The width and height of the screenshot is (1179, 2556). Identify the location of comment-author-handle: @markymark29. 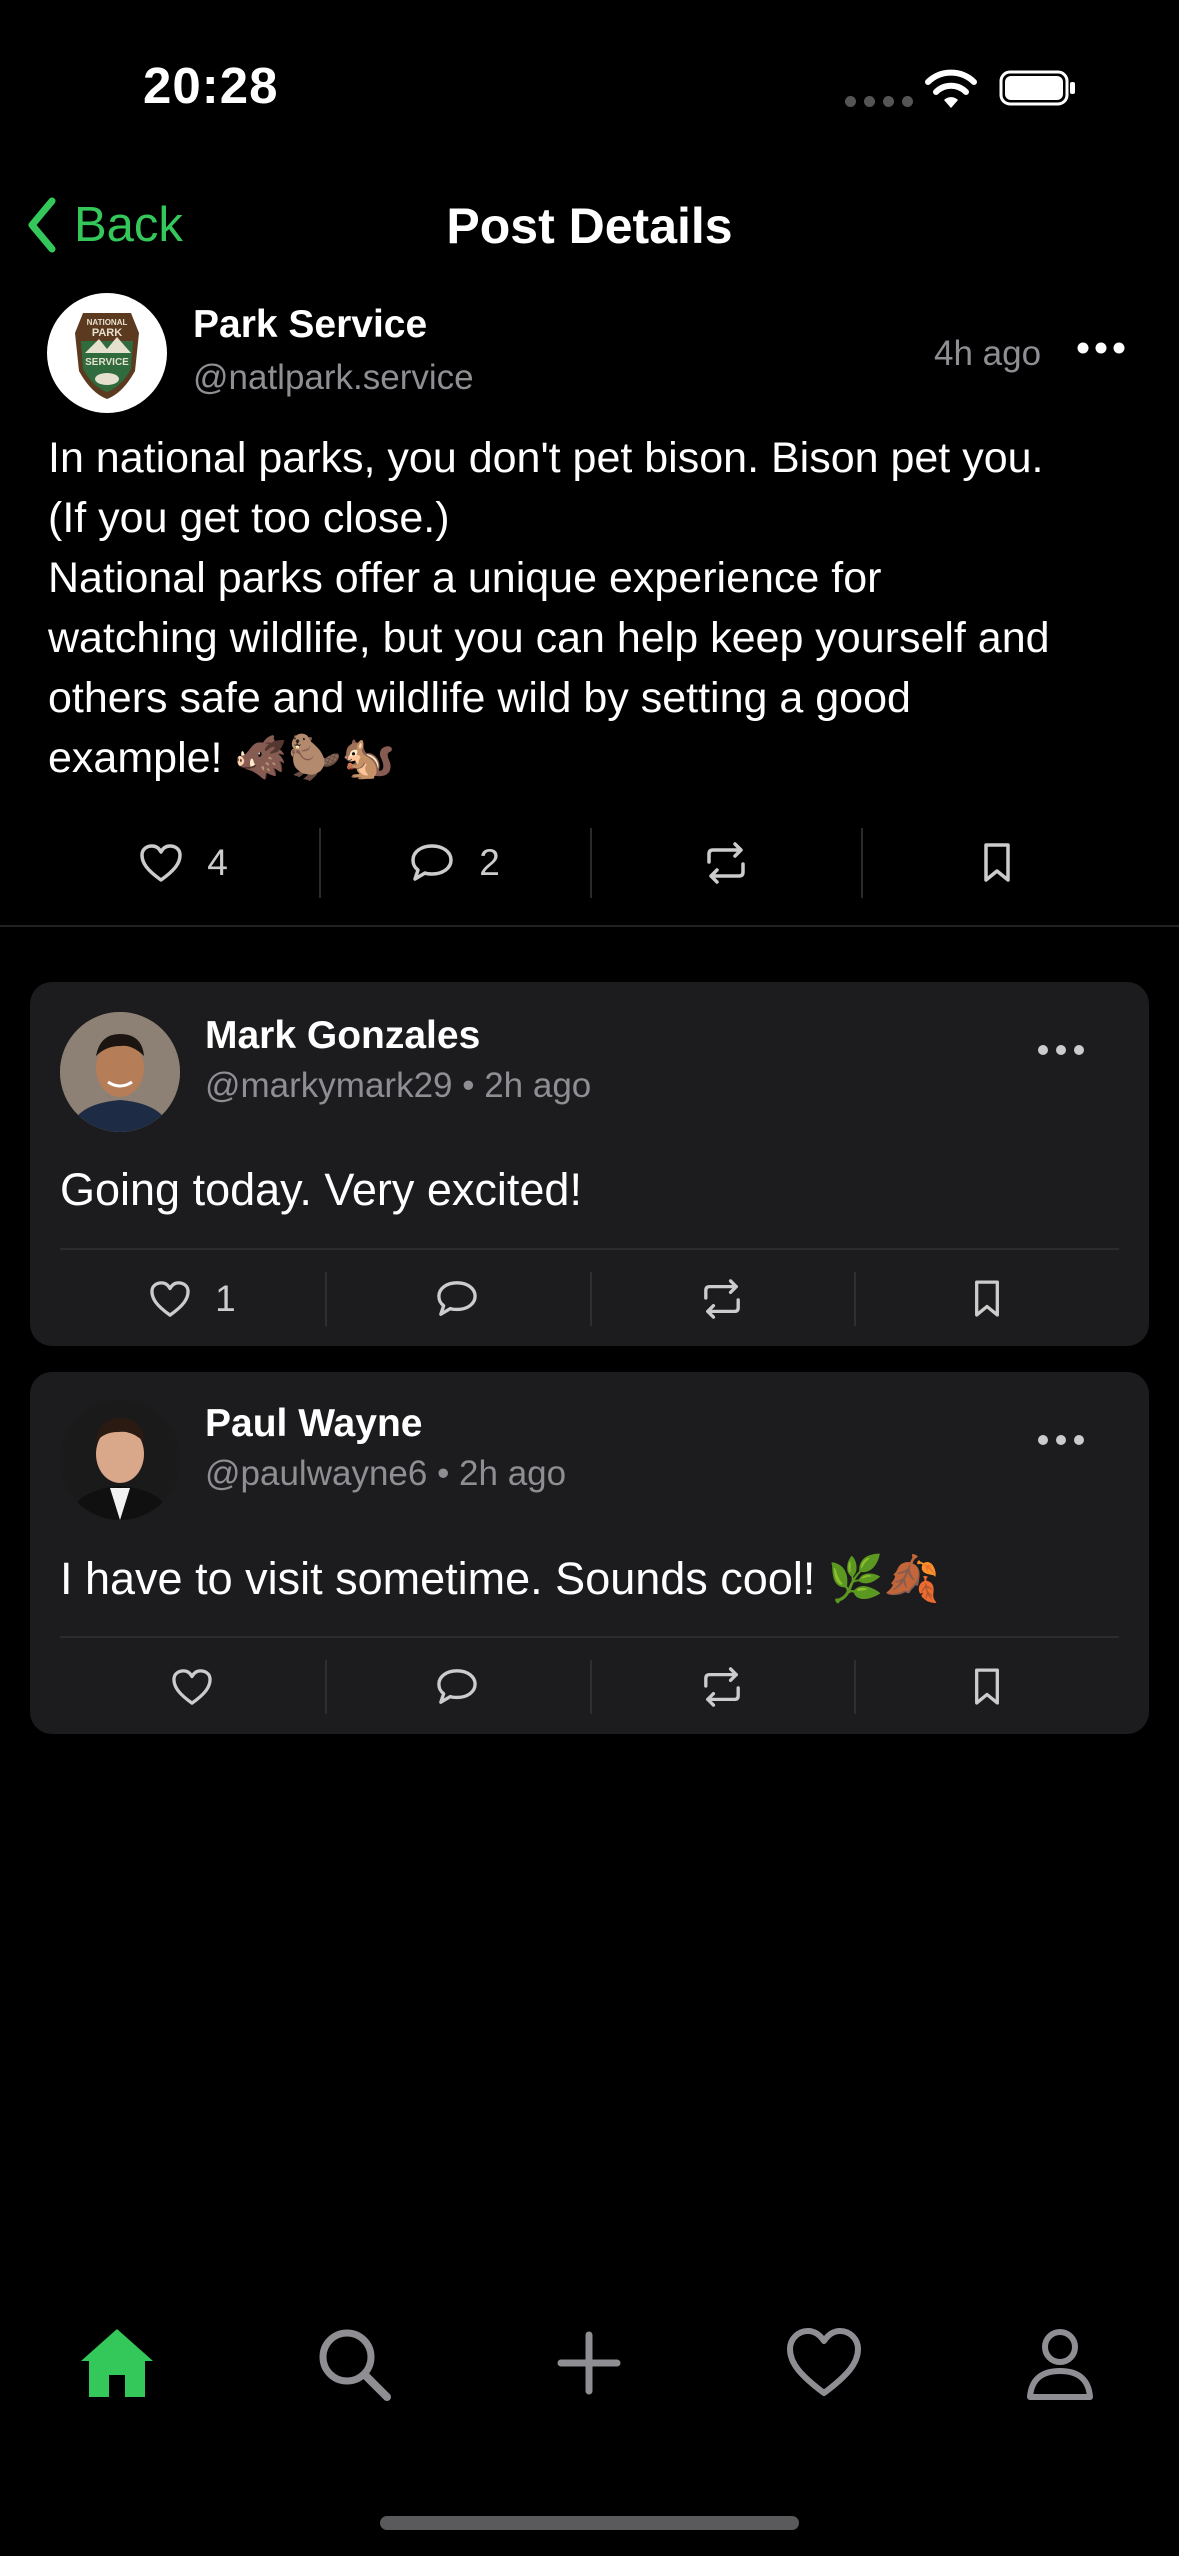
(329, 1085).